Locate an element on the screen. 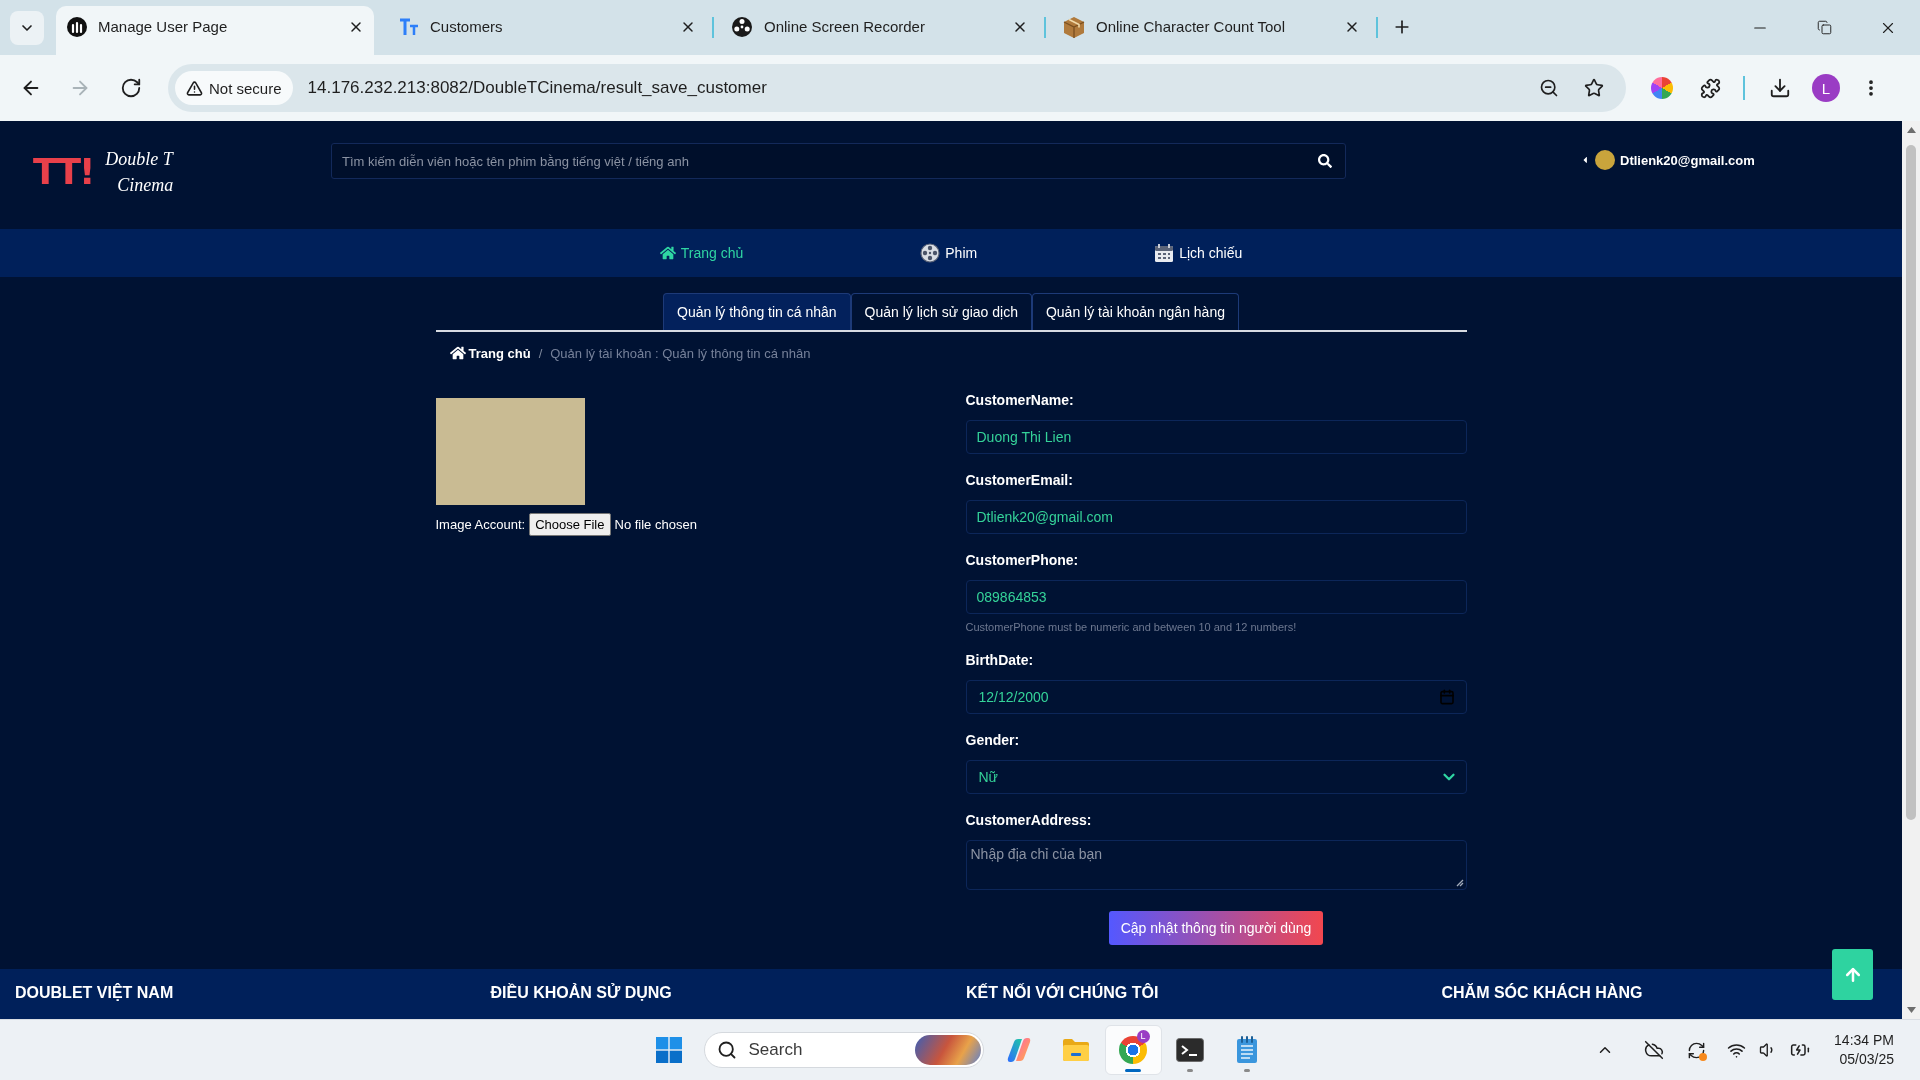  clock-date: 05/03/25 is located at coordinates (1866, 1059).